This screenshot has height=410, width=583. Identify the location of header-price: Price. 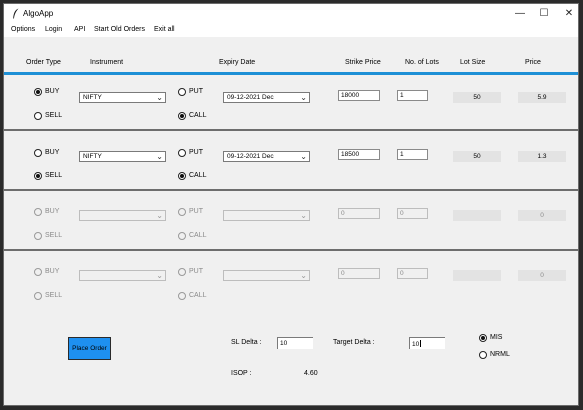
(533, 62).